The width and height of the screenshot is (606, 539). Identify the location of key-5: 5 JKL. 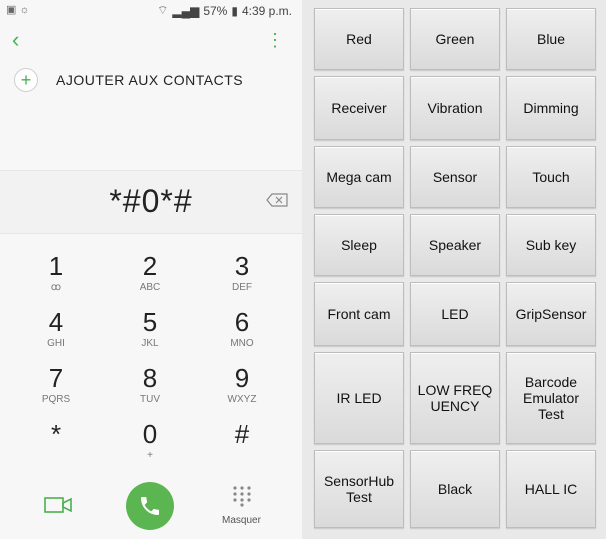
(150, 333).